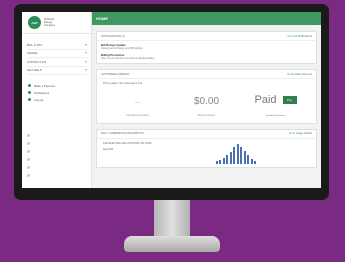 This screenshot has width=345, height=262. Describe the element at coordinates (127, 143) in the screenshot. I see `service-address: 1234 ELECTRIC AVE, ANYTOWN, OH 12345` at that location.